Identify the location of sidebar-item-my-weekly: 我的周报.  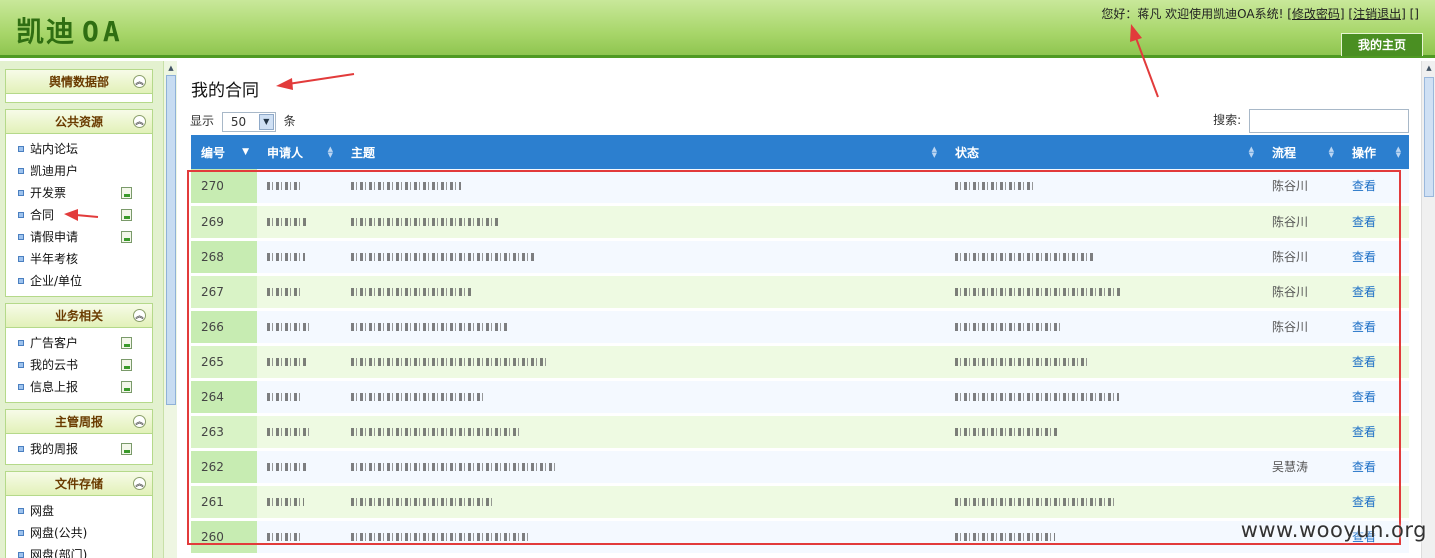
(79, 449).